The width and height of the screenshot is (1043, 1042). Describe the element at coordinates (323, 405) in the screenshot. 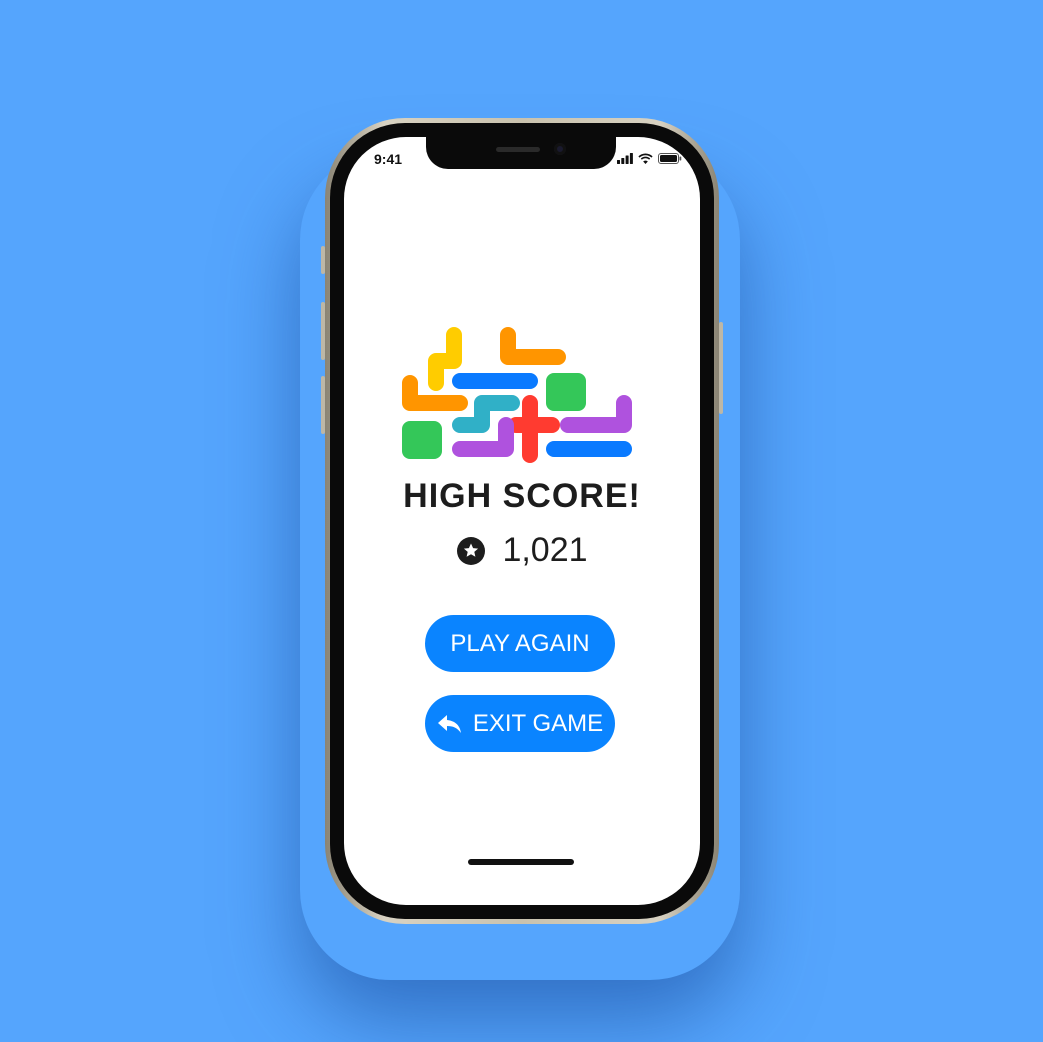

I see `volume-down-button` at that location.